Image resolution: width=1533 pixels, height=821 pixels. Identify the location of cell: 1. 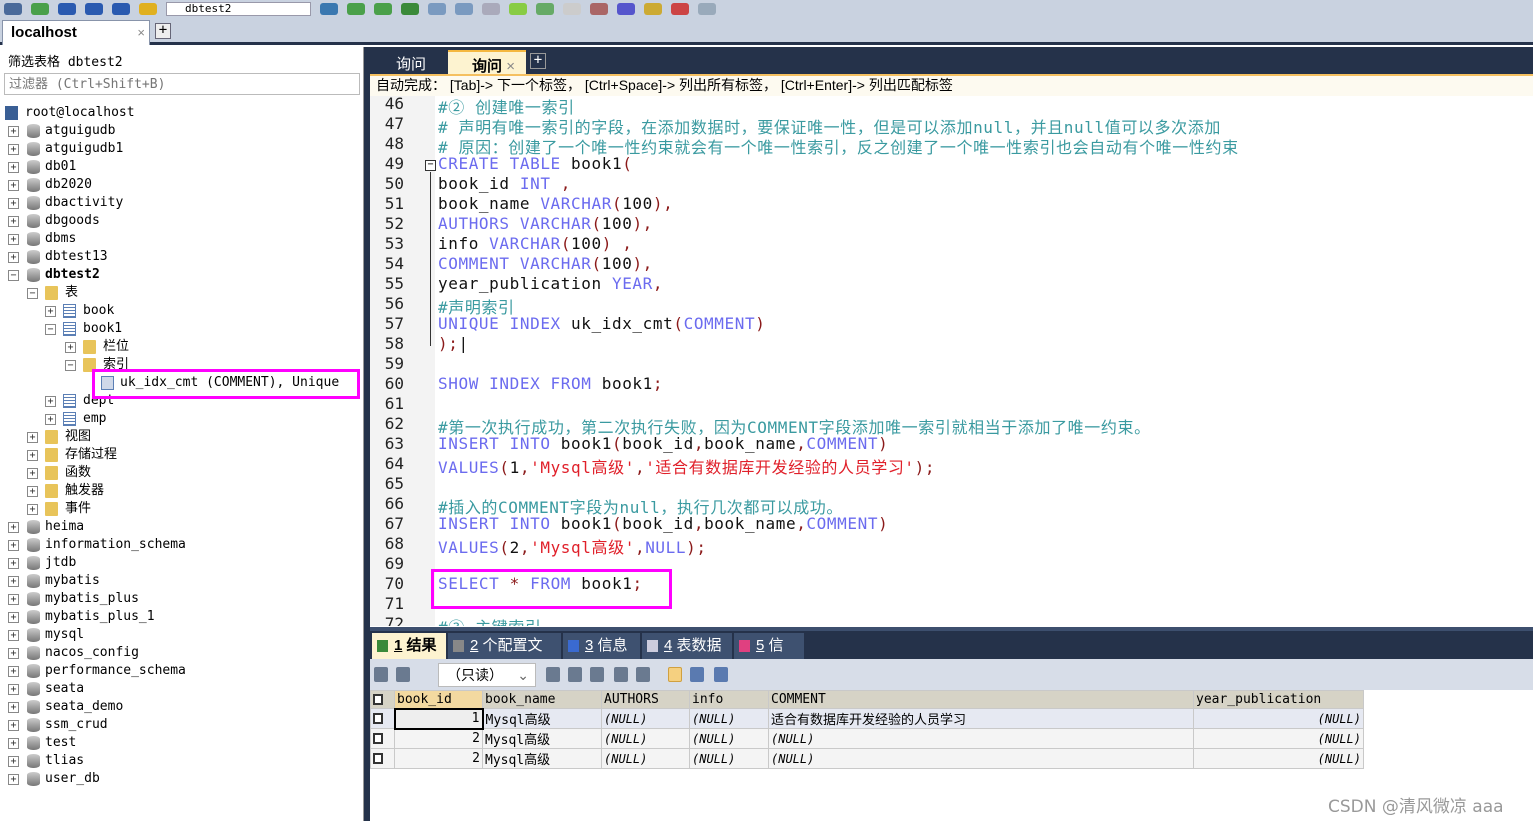
(438, 718).